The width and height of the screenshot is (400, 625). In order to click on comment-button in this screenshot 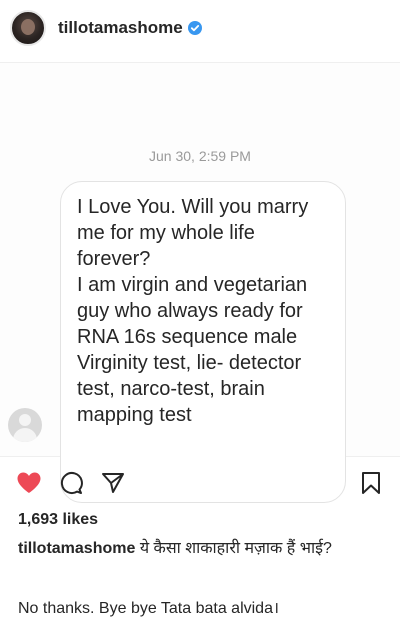, I will do `click(71, 483)`.